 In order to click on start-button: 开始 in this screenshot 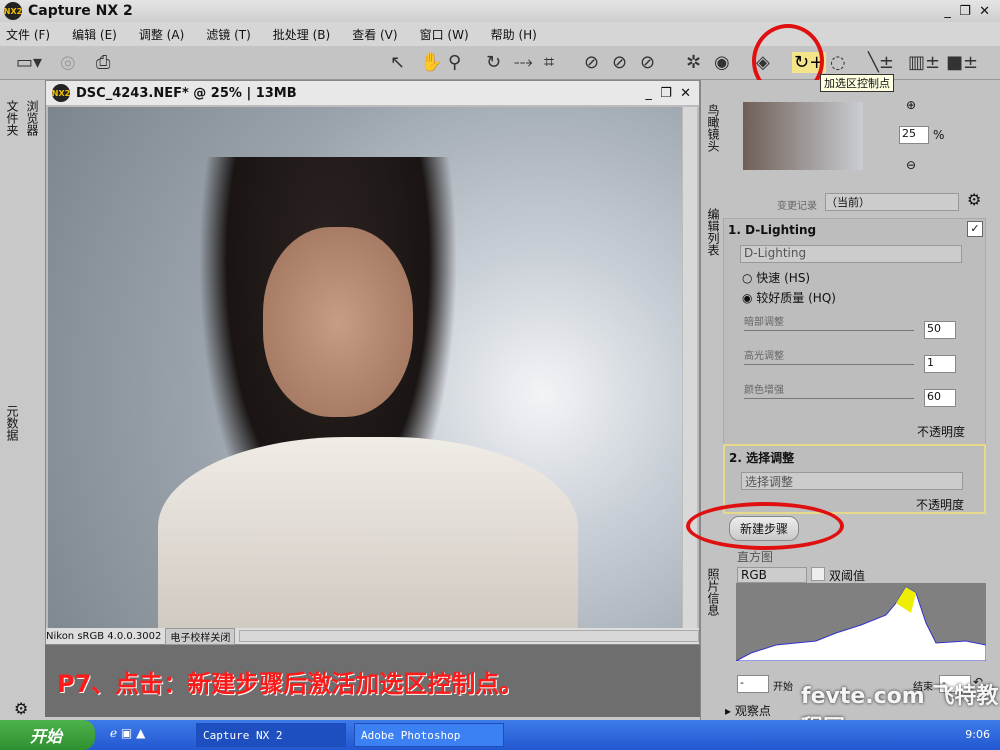, I will do `click(47, 735)`.